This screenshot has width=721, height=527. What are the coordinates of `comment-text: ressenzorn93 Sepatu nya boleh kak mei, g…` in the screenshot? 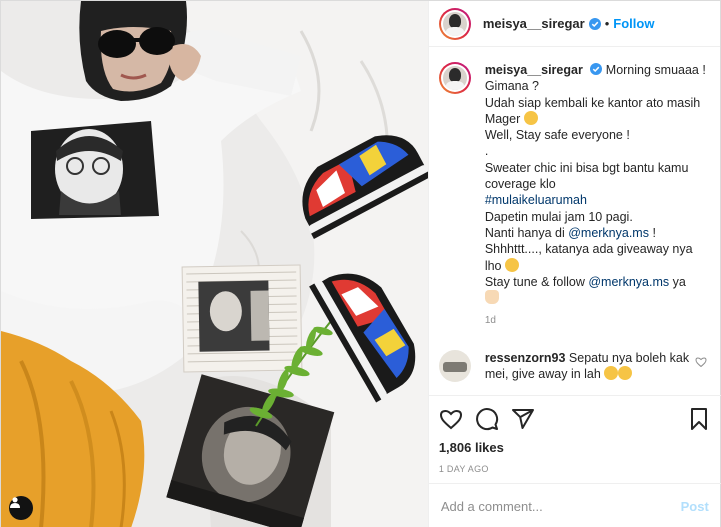 It's located at (587, 366).